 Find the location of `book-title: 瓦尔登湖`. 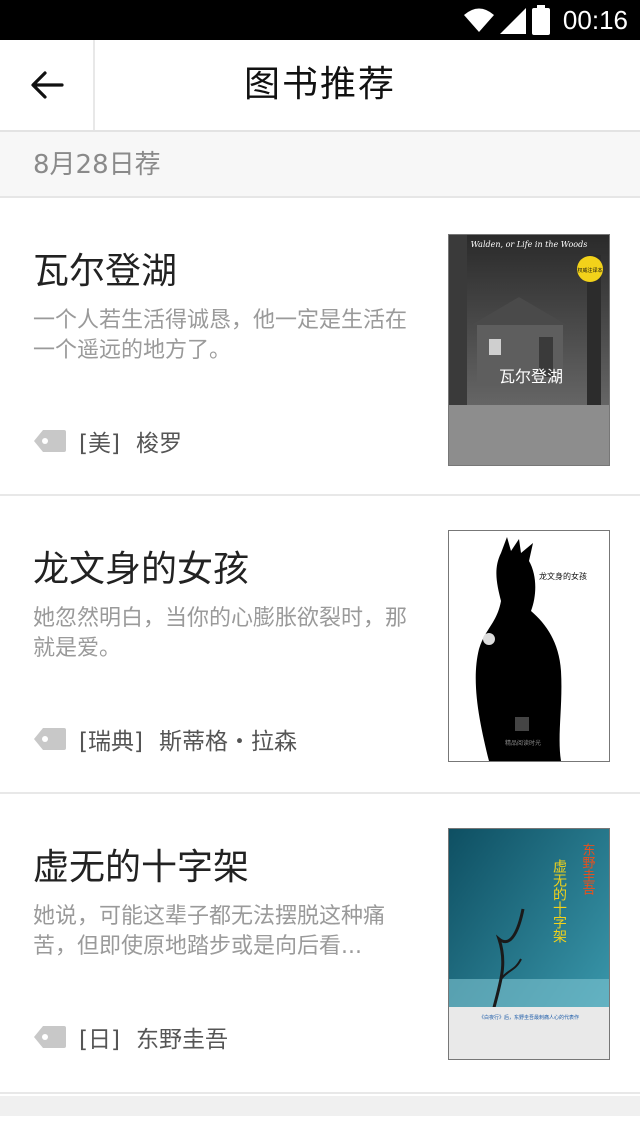

book-title: 瓦尔登湖 is located at coordinates (105, 271).